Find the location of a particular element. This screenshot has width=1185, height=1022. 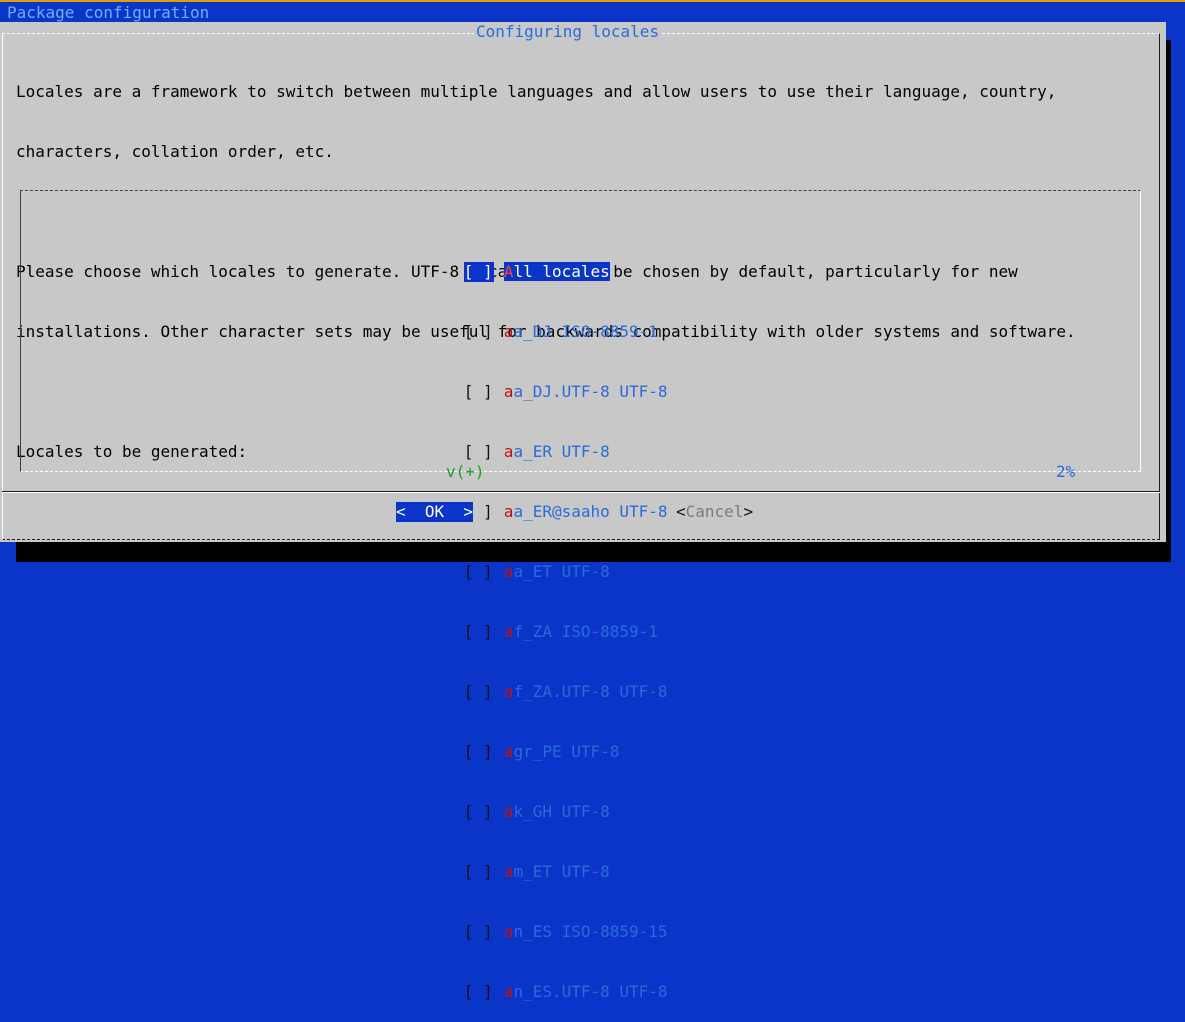

scroll-percent: 2% is located at coordinates (1066, 471).